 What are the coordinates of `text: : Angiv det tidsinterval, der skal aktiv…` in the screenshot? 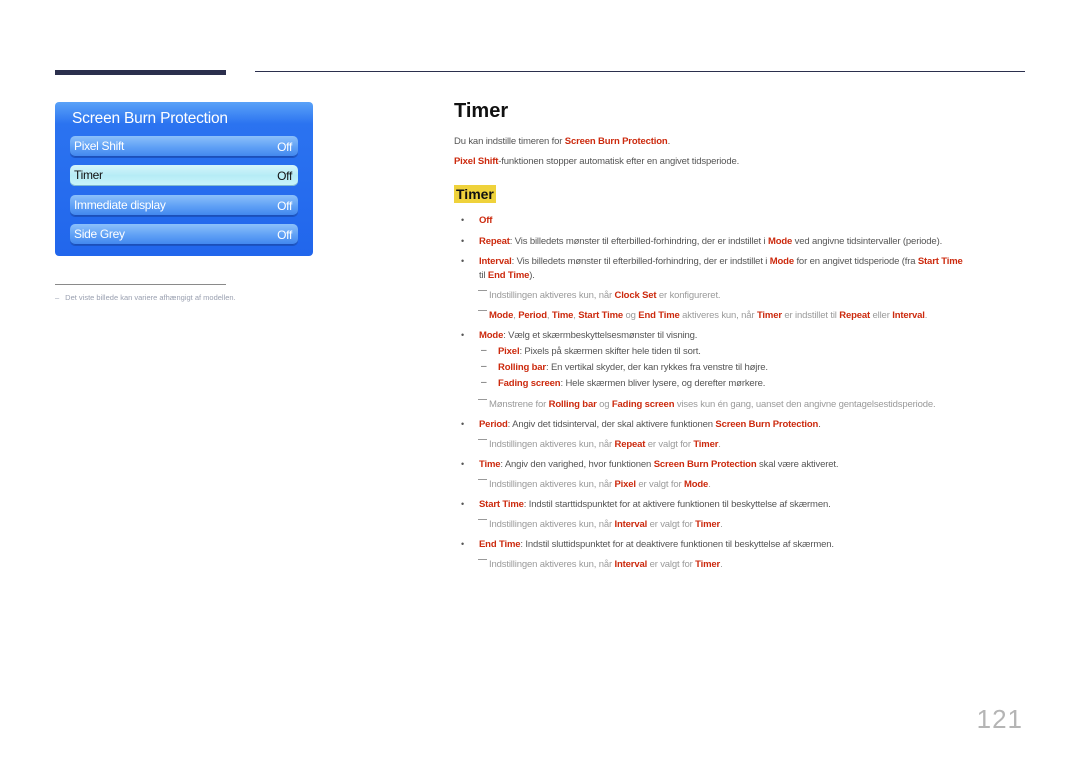 It's located at (611, 424).